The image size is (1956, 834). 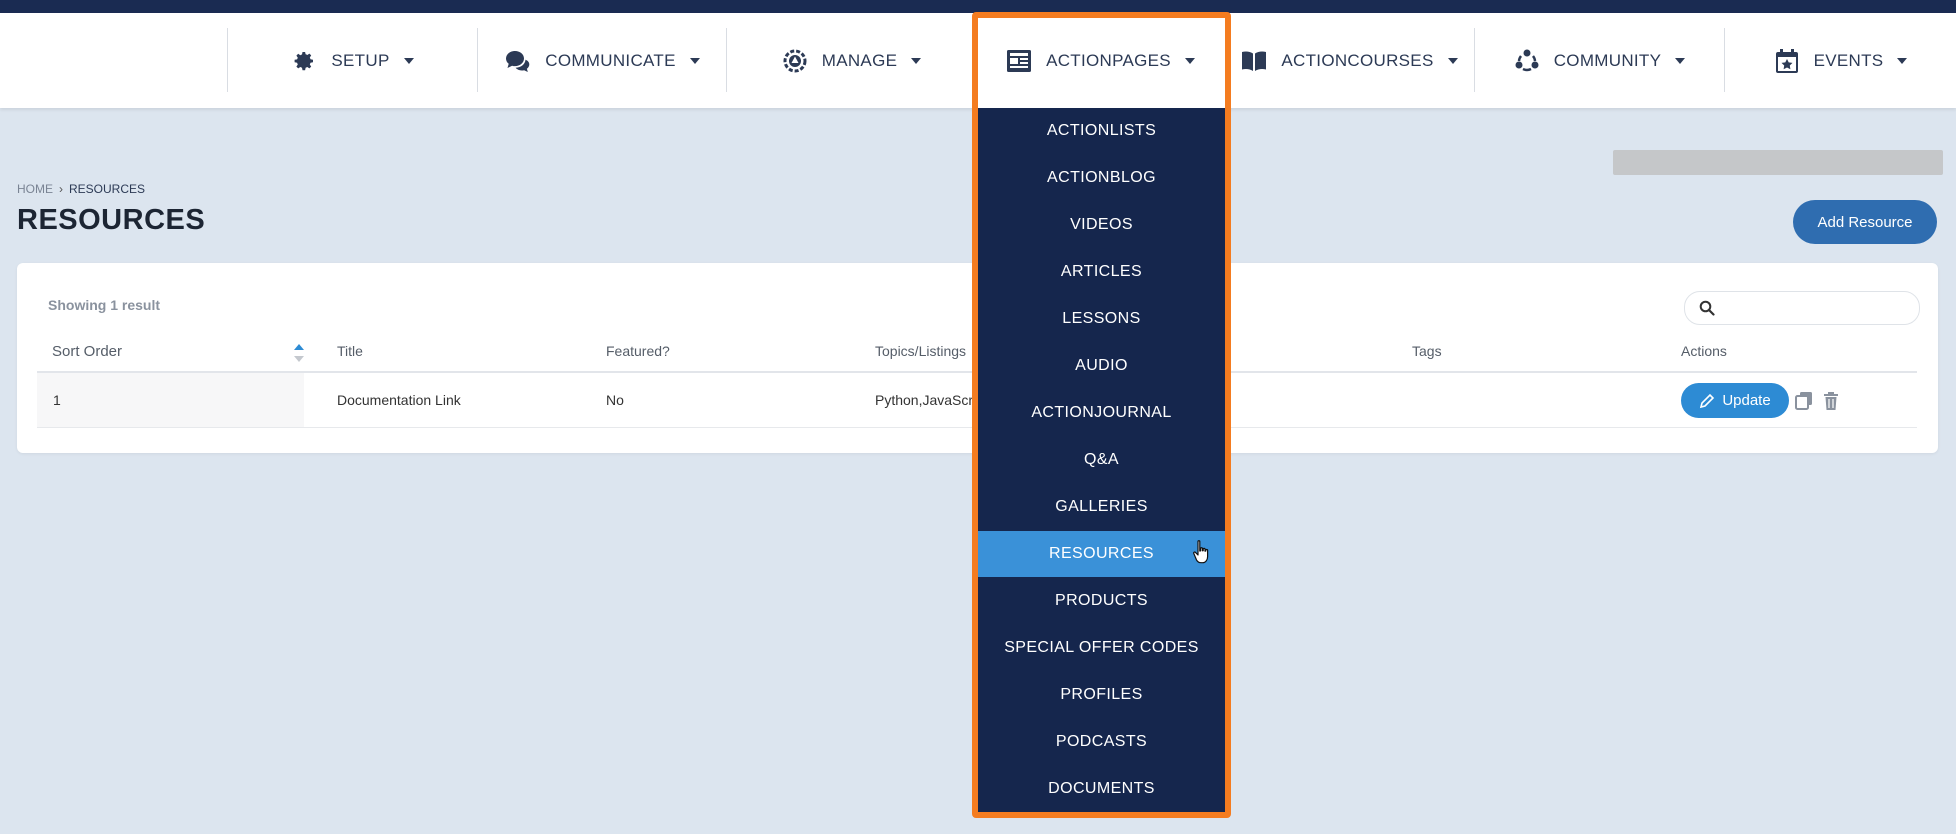 I want to click on open-book-icon, so click(x=1254, y=61).